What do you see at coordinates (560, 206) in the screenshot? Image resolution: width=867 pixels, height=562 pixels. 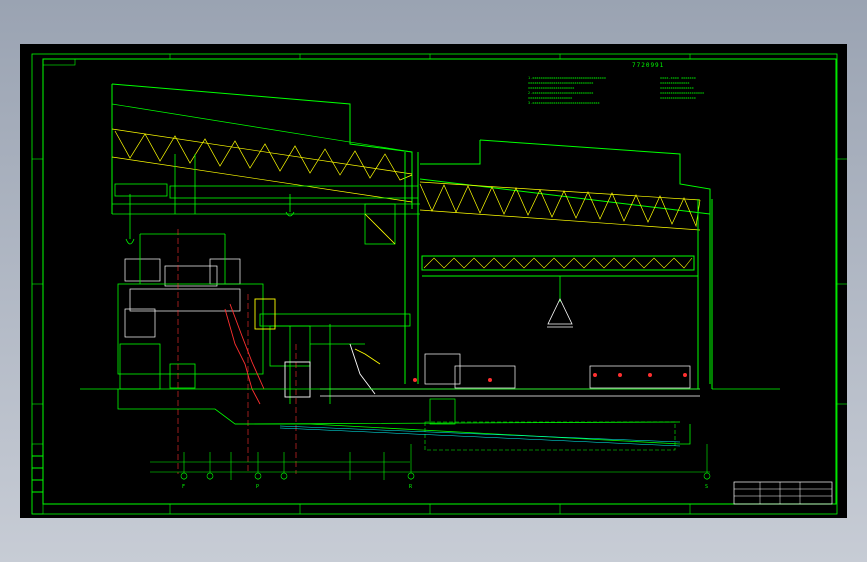 I see `truss-right` at bounding box center [560, 206].